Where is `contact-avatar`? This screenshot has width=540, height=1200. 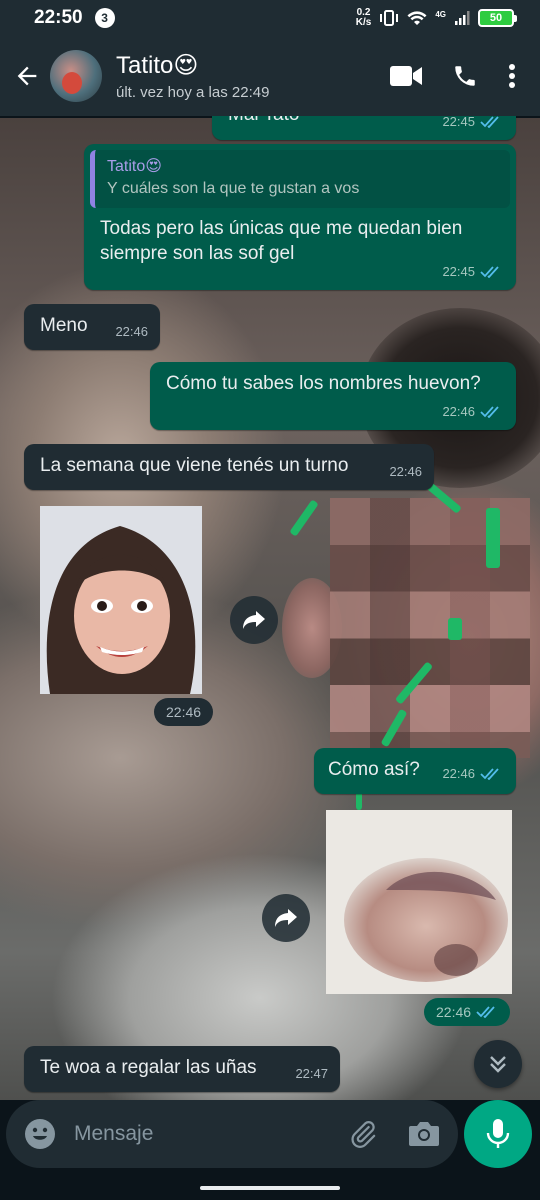
contact-avatar is located at coordinates (76, 76).